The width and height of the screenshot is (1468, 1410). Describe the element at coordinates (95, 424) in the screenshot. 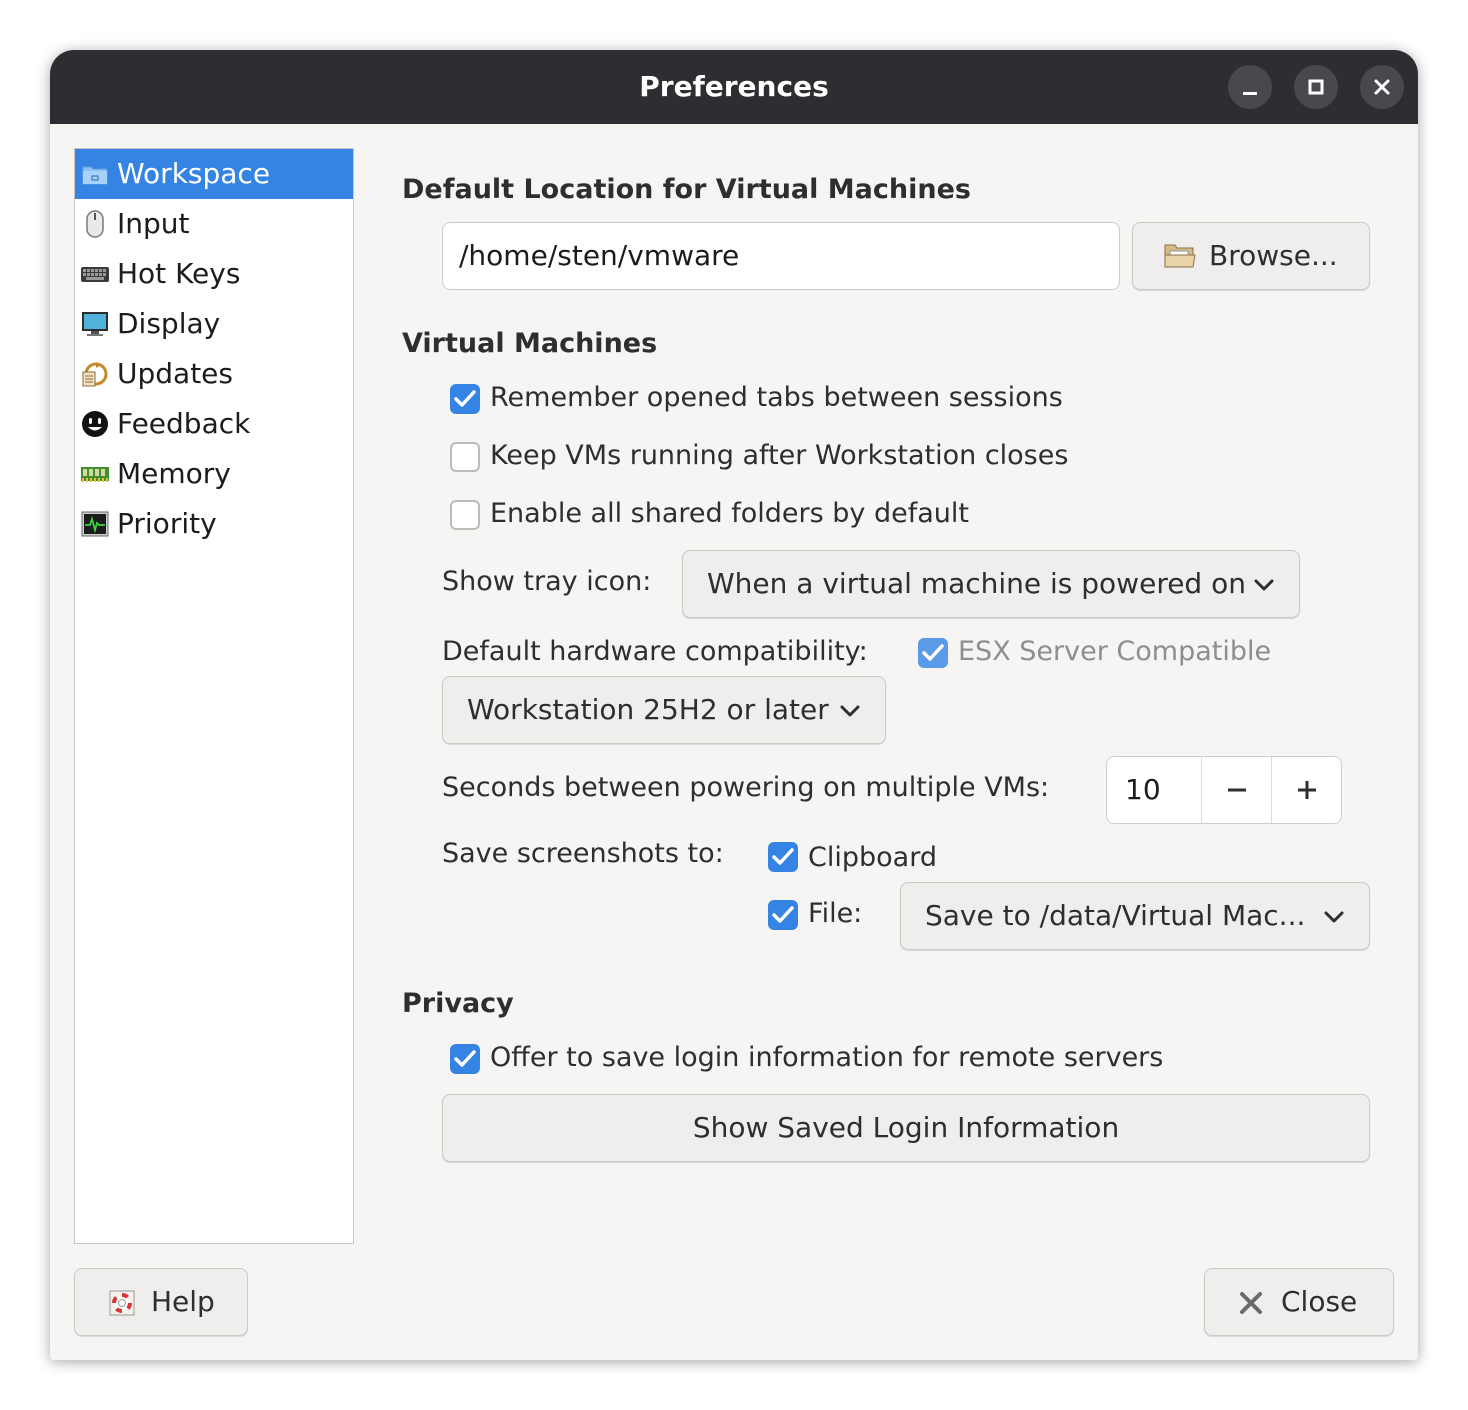

I see `smiley-icon` at that location.